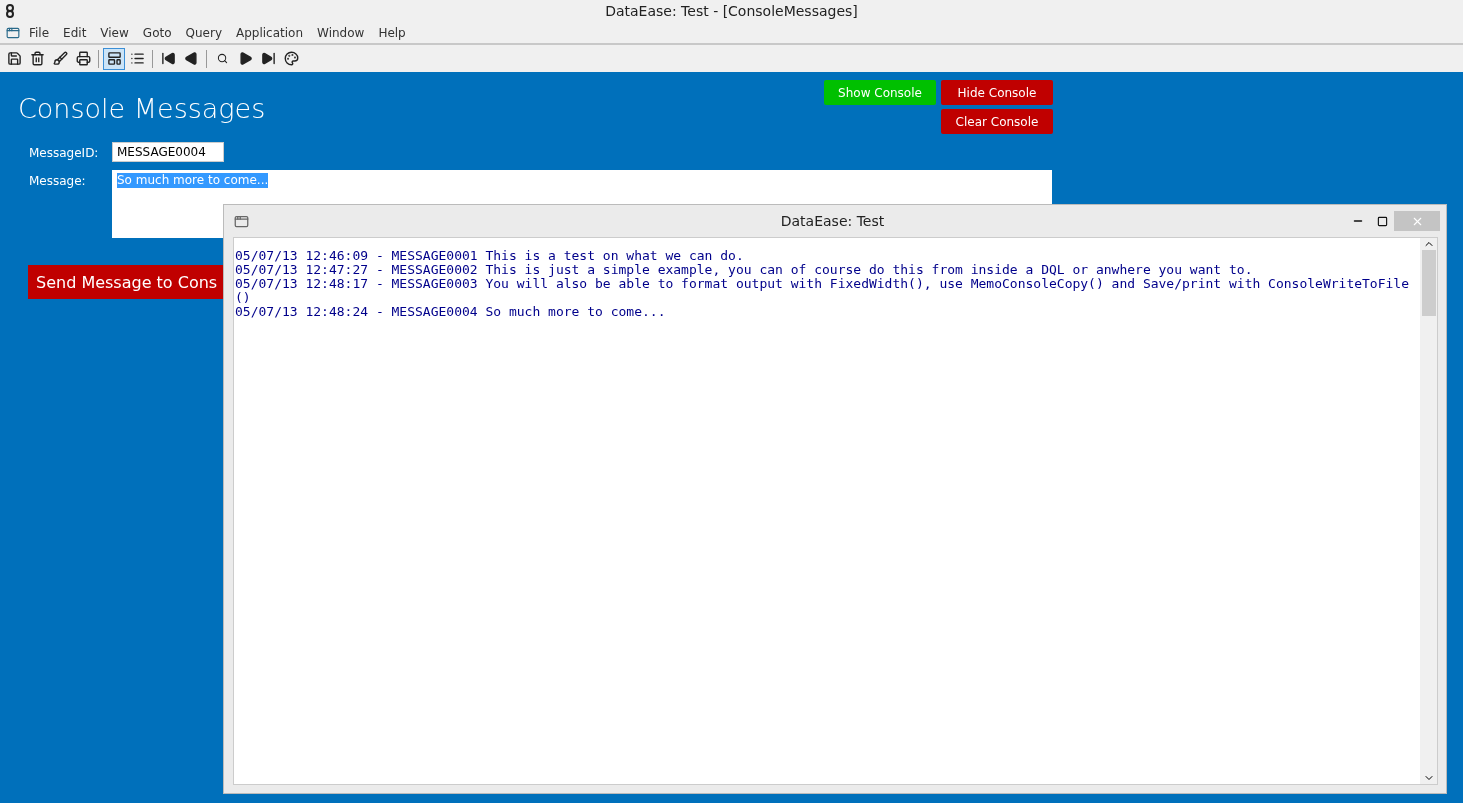  I want to click on console-title: DataEase: Test, so click(832, 221).